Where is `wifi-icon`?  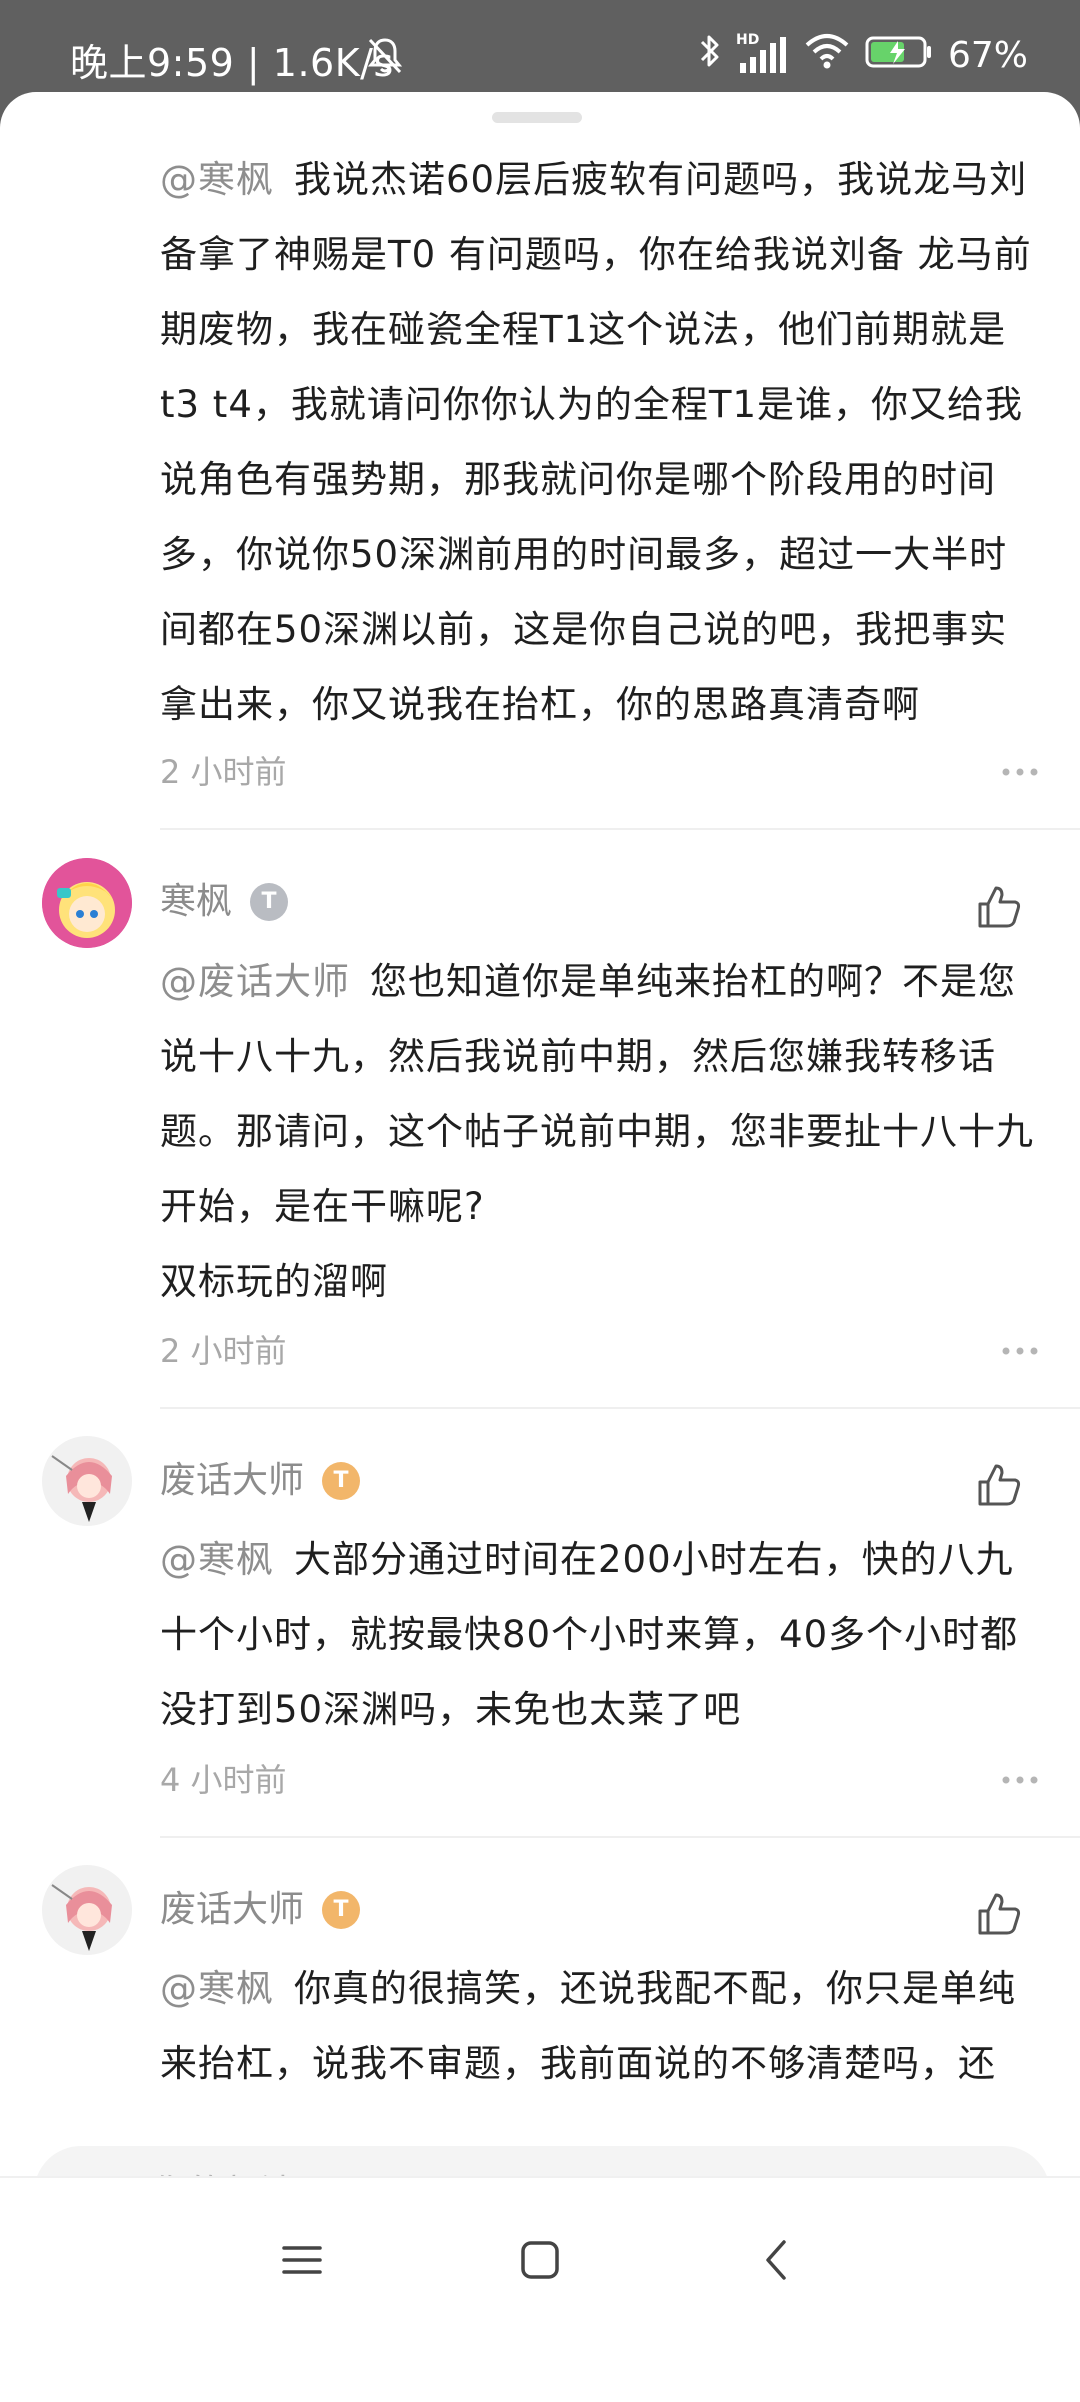
wifi-icon is located at coordinates (827, 55).